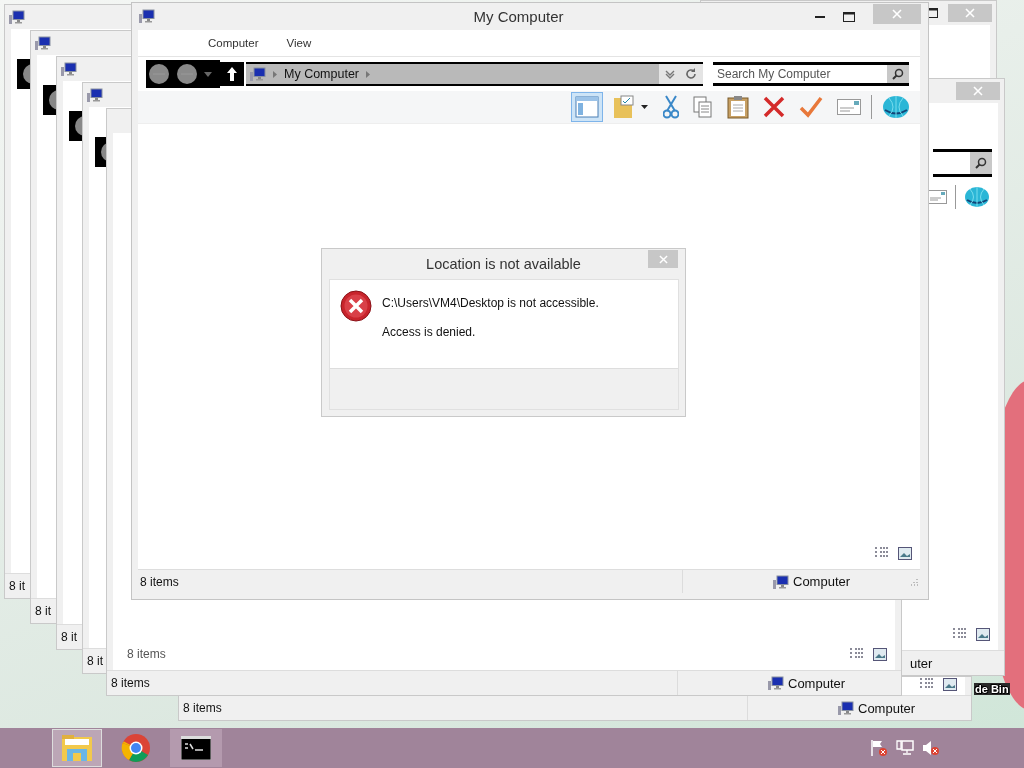 The height and width of the screenshot is (768, 1024). I want to click on folder-taskbar-button, so click(77, 748).